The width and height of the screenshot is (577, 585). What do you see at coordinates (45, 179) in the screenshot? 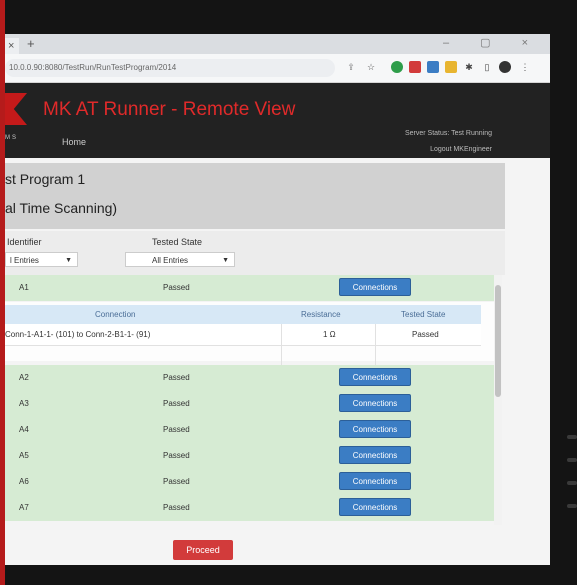
I see `program-title: st Program 1` at bounding box center [45, 179].